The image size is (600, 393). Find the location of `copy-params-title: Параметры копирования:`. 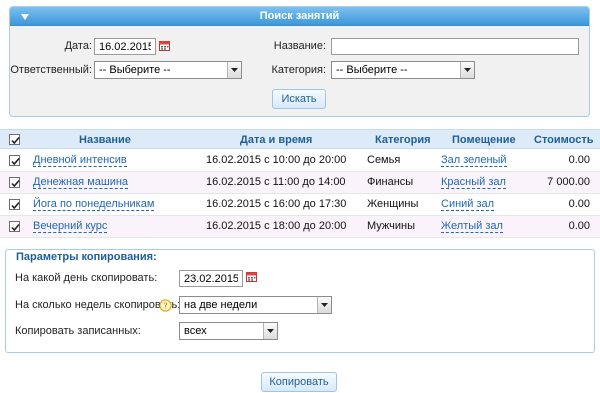

copy-params-title: Параметры копирования: is located at coordinates (86, 257).